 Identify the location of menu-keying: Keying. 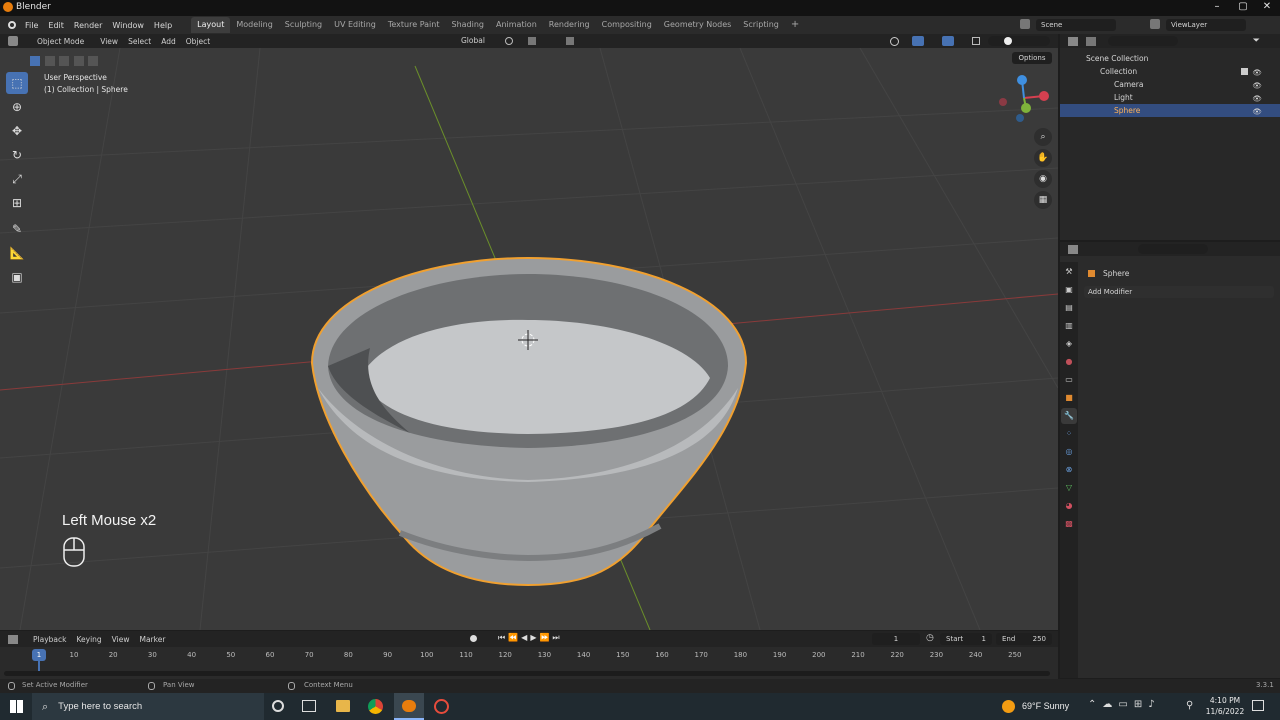
(88, 639).